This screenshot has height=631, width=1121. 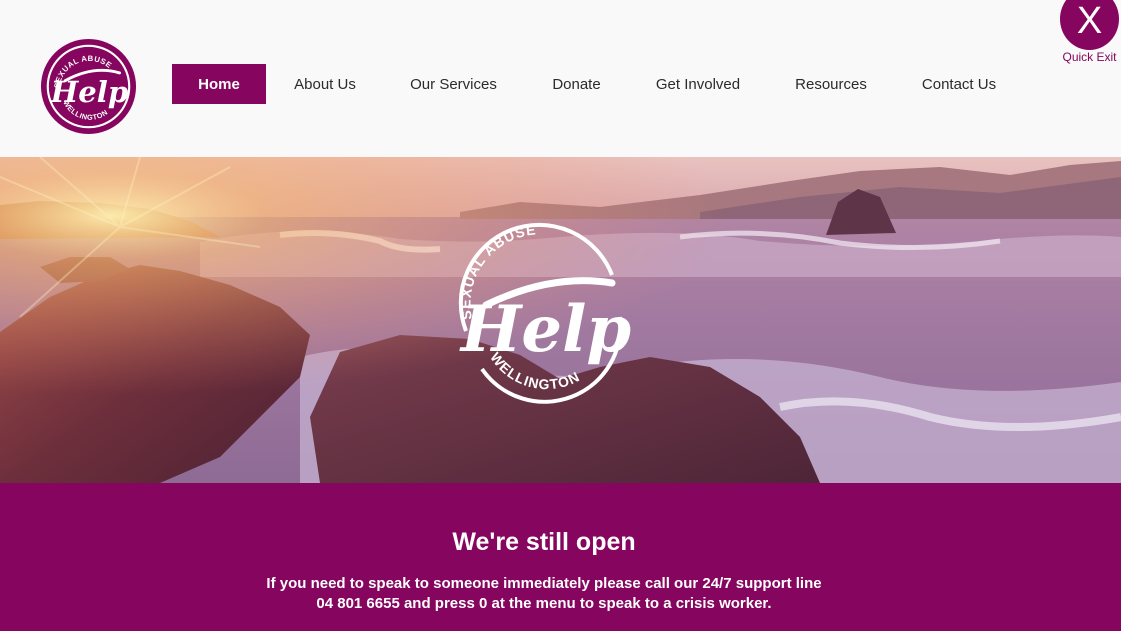 What do you see at coordinates (576, 84) in the screenshot?
I see `nav-item-donate: Donate` at bounding box center [576, 84].